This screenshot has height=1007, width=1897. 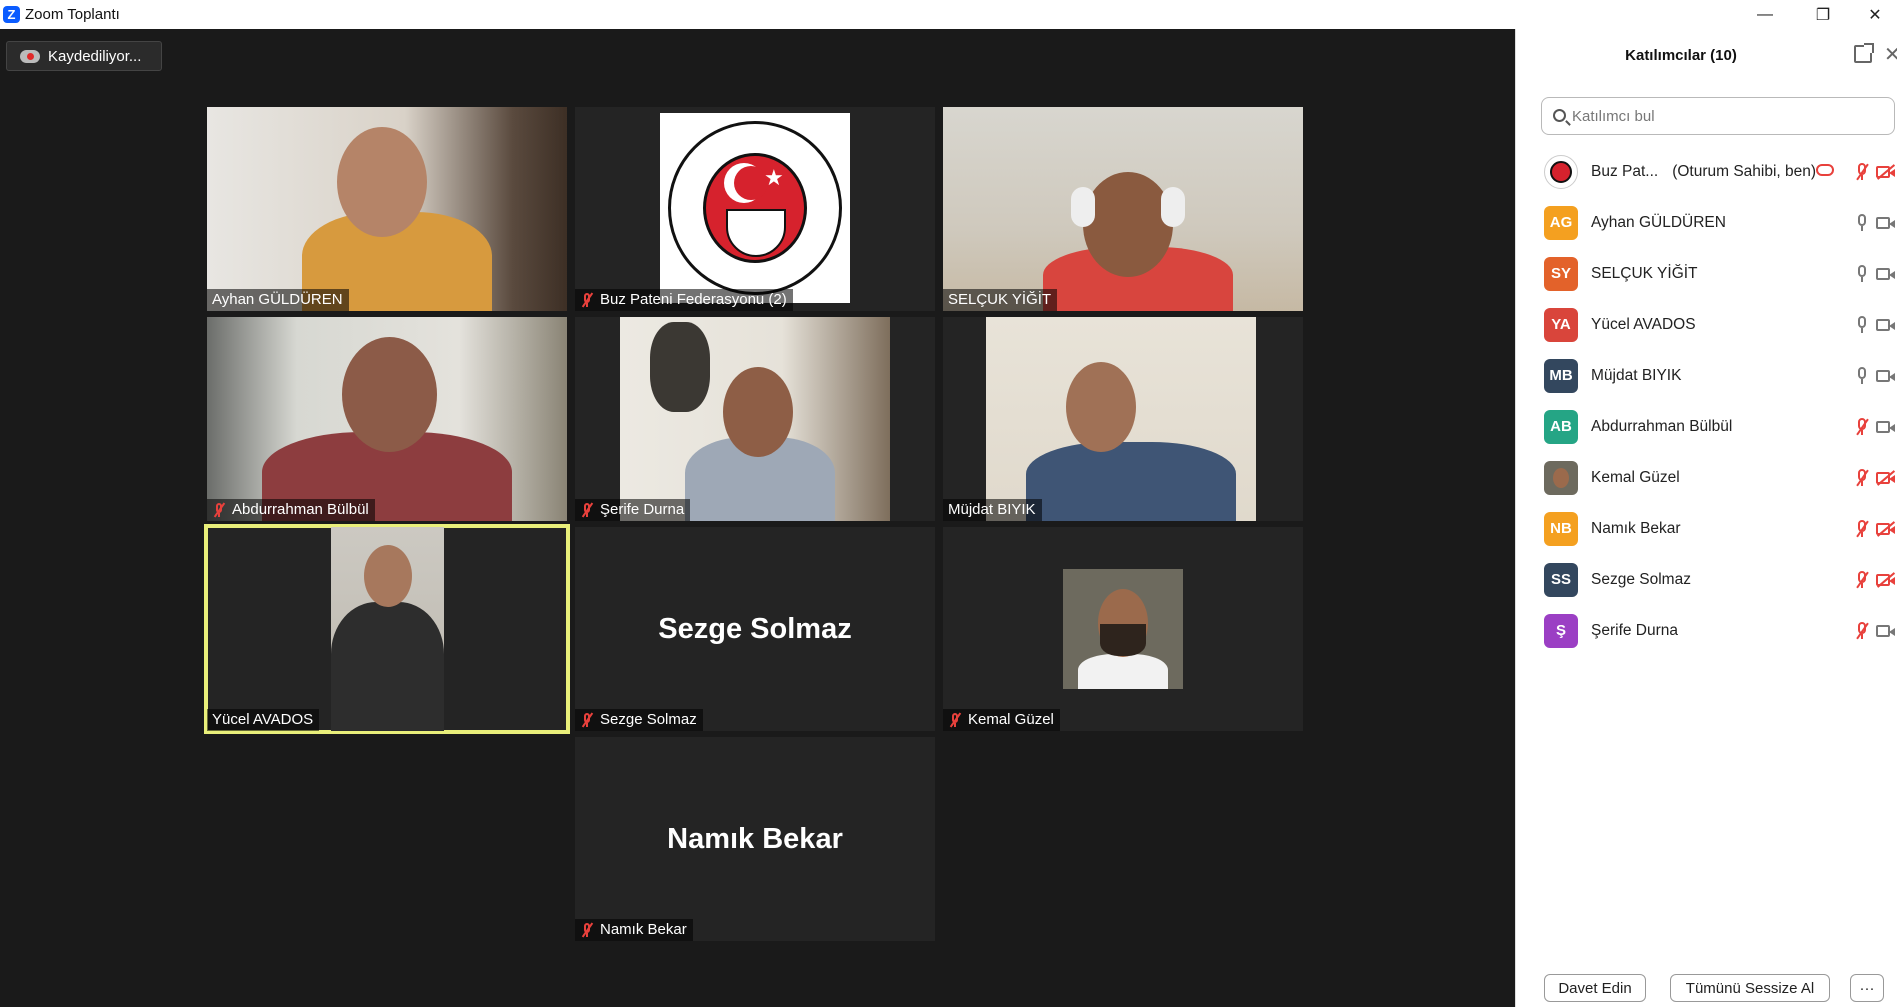 I want to click on participant-search, so click(x=1718, y=116).